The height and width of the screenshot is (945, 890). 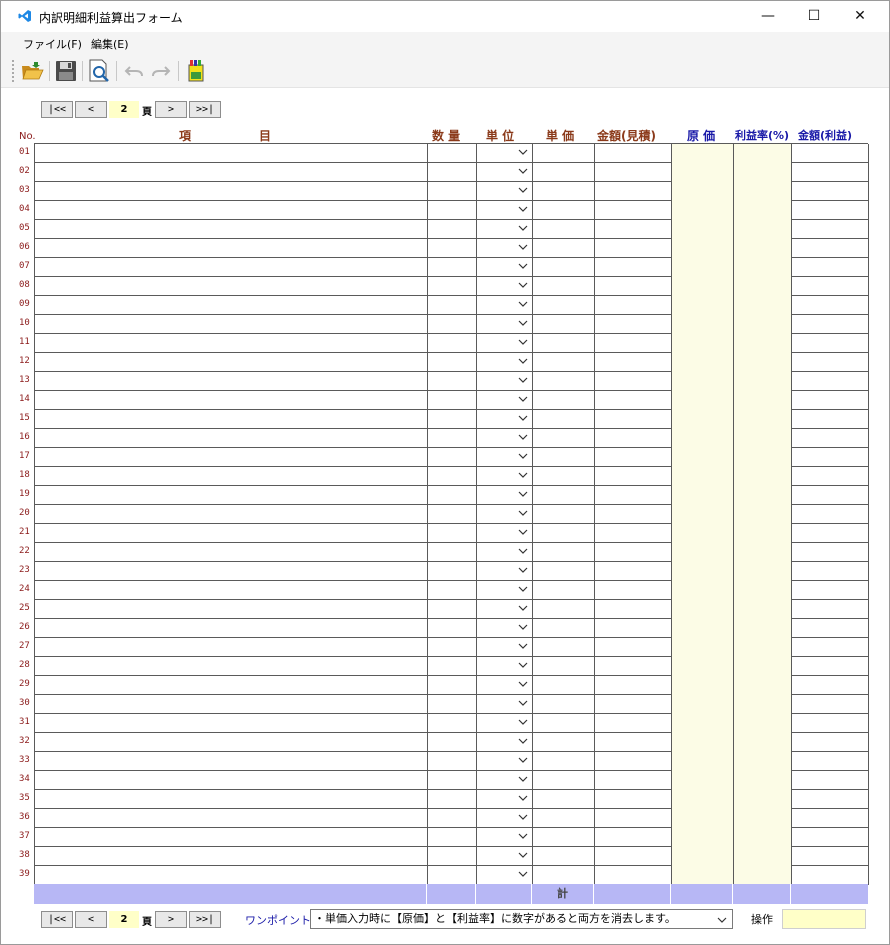 I want to click on maximize-button: ☐, so click(x=814, y=16).